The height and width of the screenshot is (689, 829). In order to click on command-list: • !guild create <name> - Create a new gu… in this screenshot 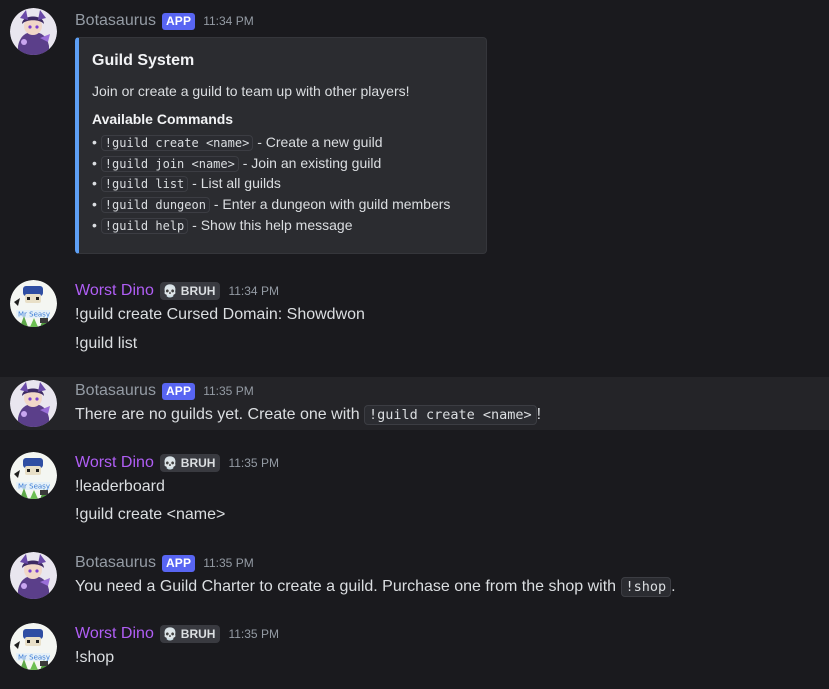, I will do `click(271, 183)`.